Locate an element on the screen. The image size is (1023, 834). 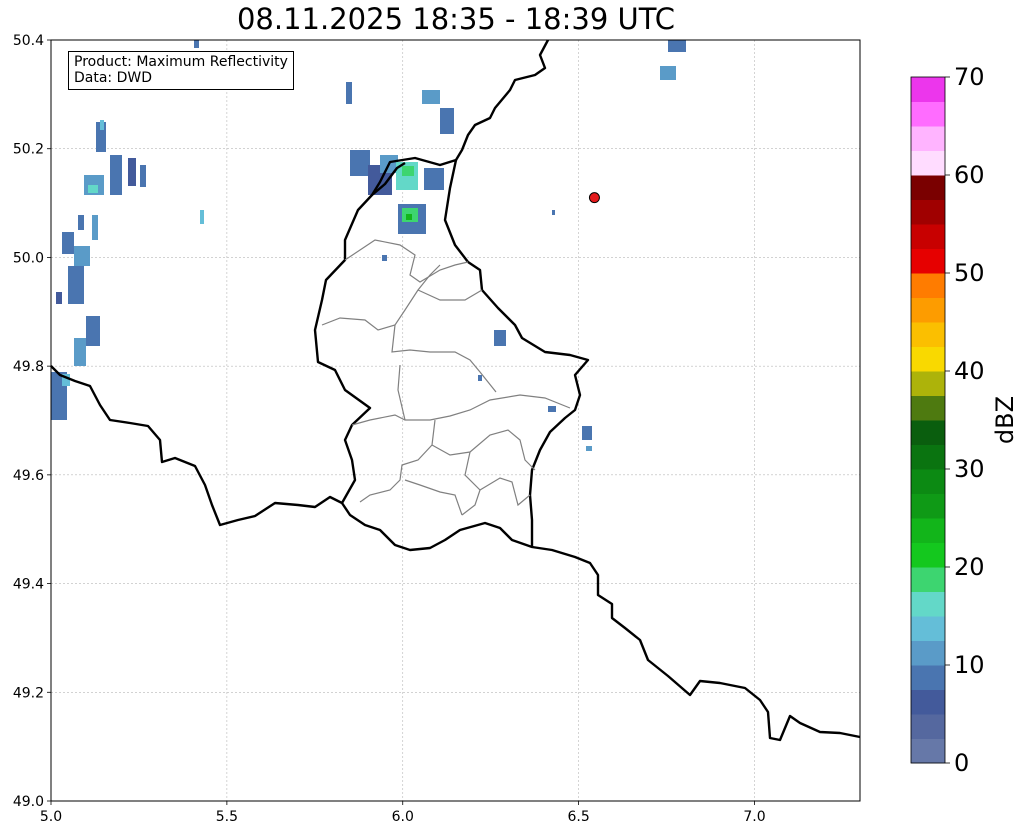
colorbar-tick-label: 50 is located at coordinates (969, 273).